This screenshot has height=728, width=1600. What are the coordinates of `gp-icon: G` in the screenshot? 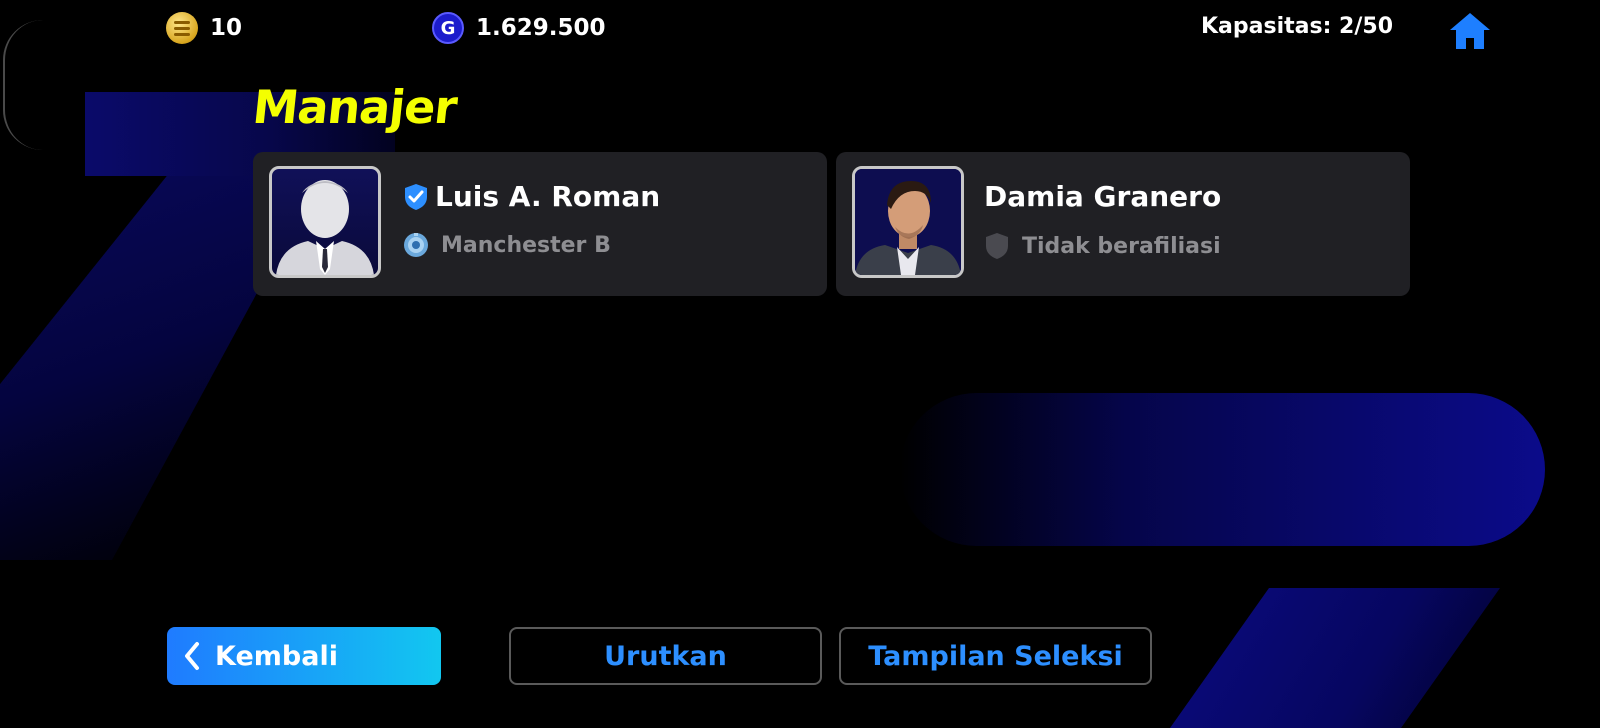 It's located at (448, 28).